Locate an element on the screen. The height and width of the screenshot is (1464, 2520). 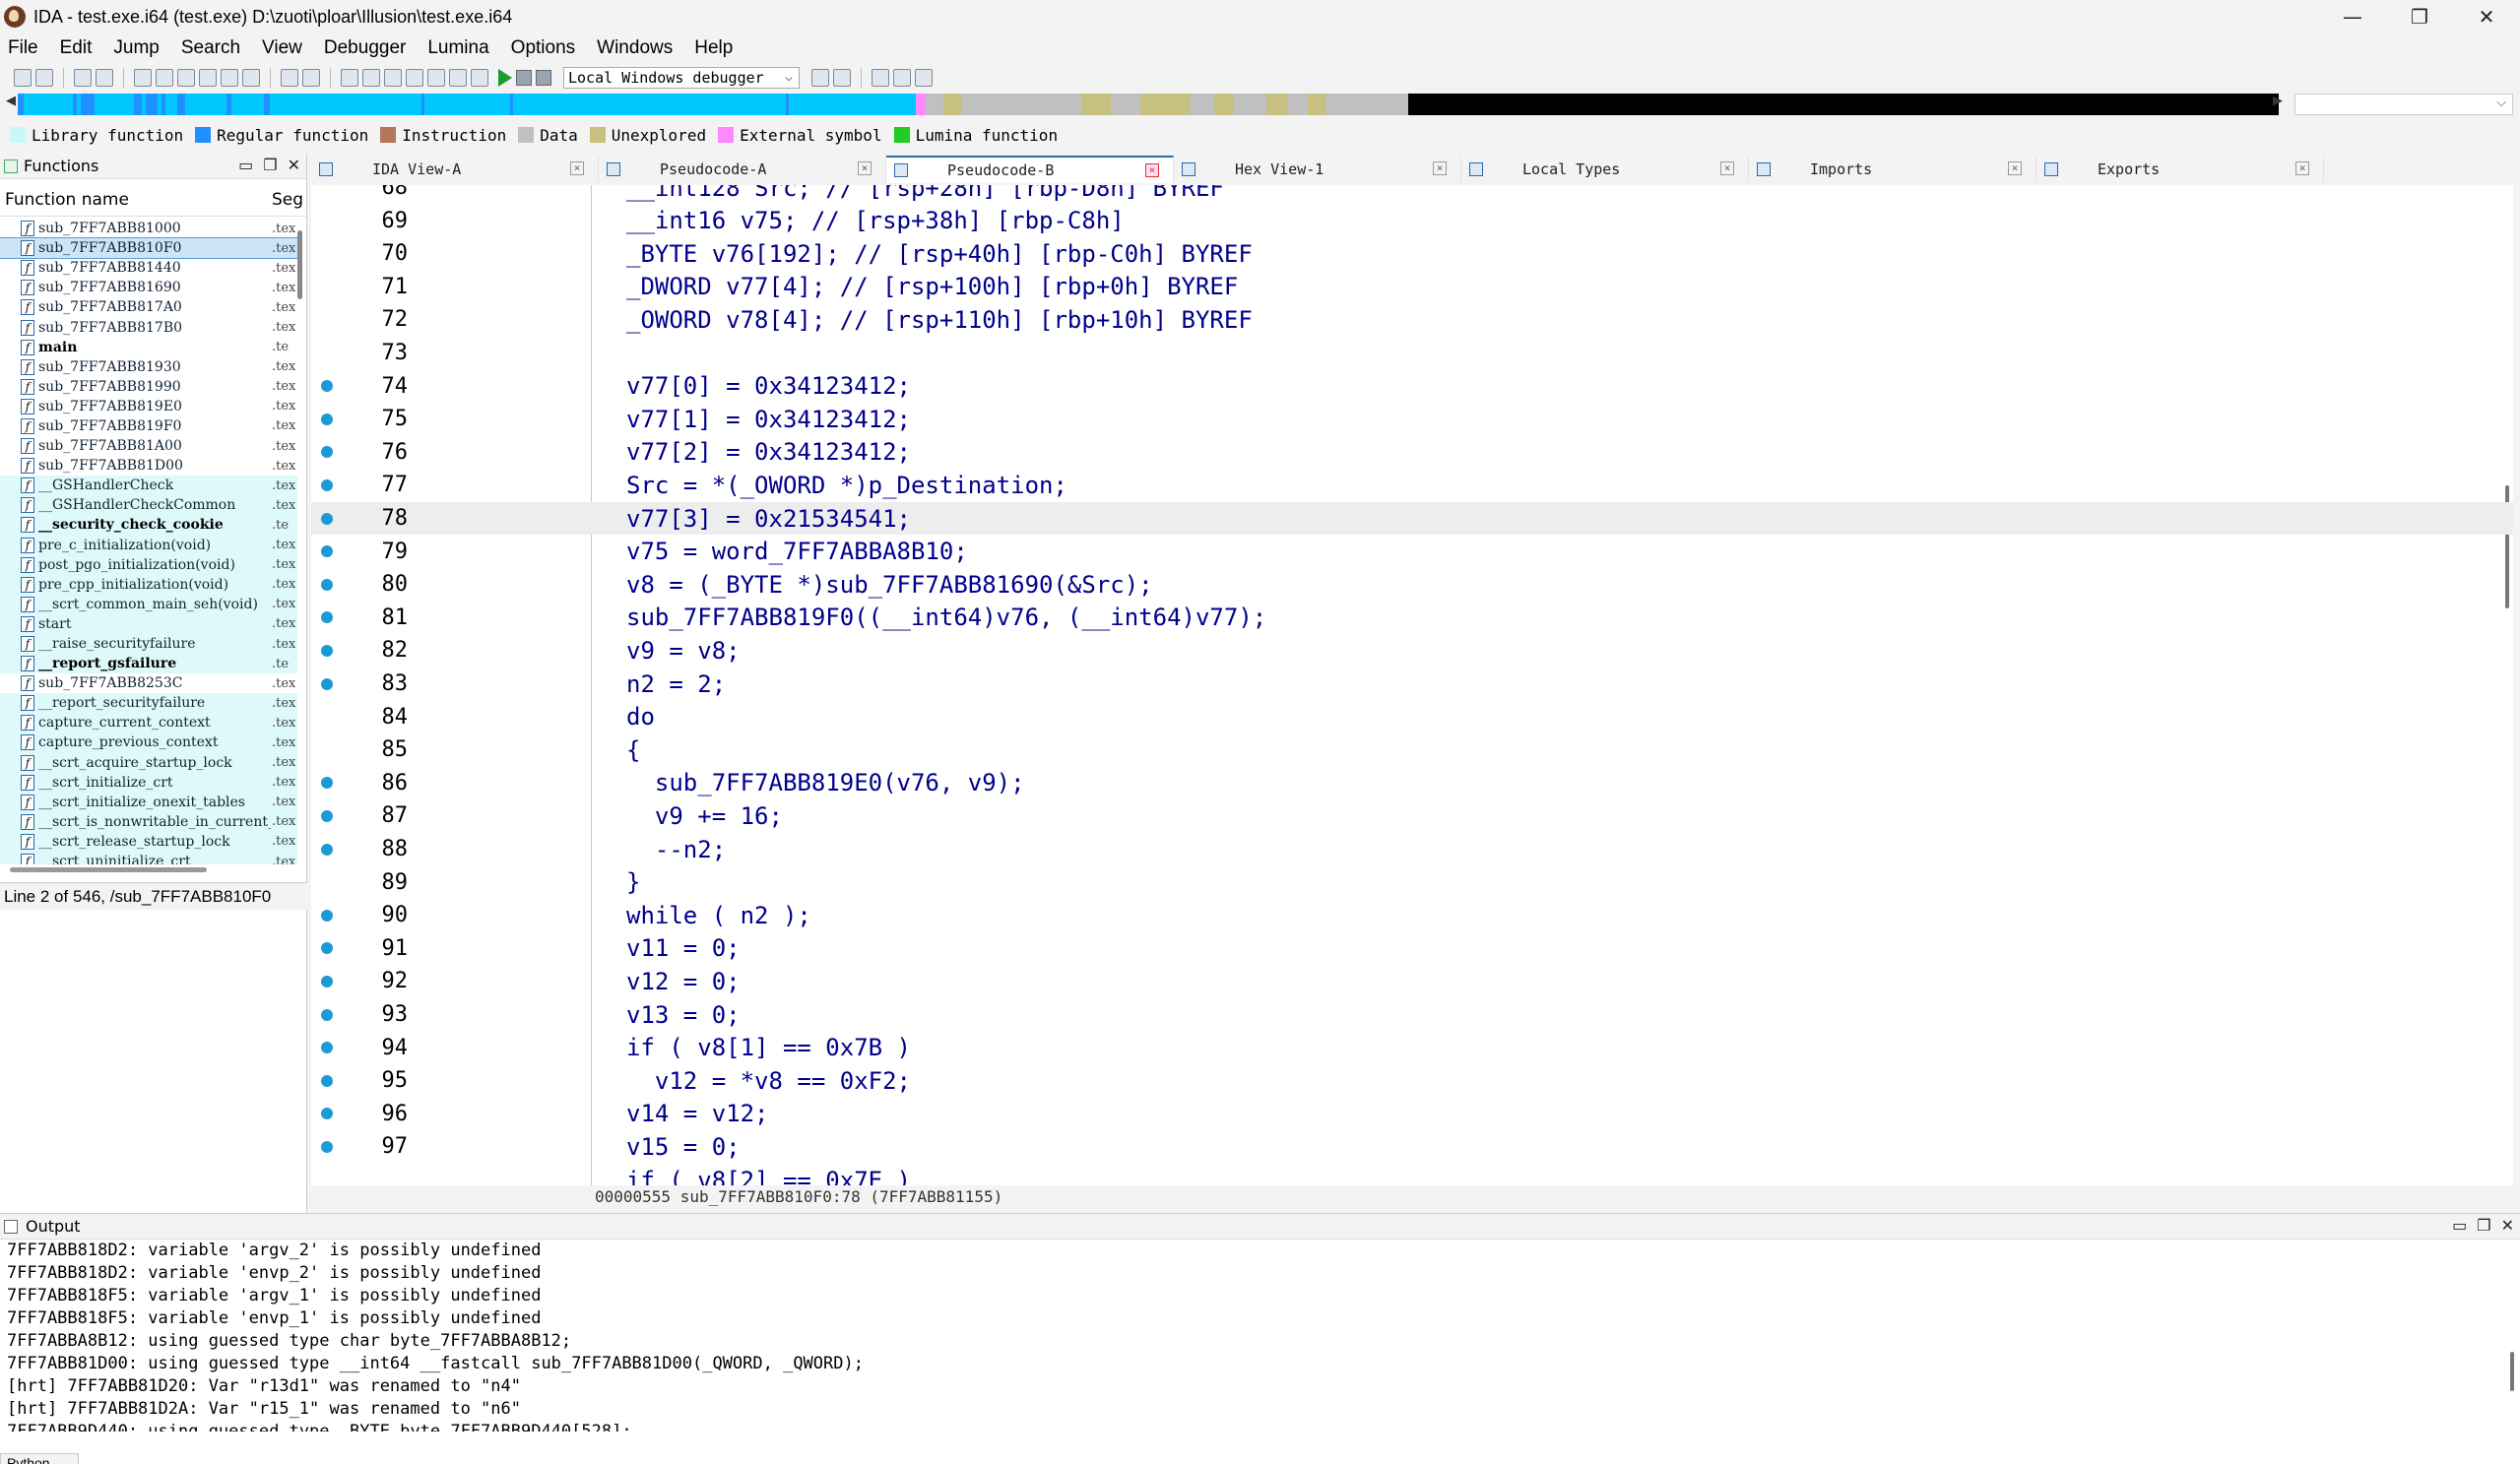
function-row: f __scrt_initialize_onexit_tables .tex is located at coordinates (148, 802).